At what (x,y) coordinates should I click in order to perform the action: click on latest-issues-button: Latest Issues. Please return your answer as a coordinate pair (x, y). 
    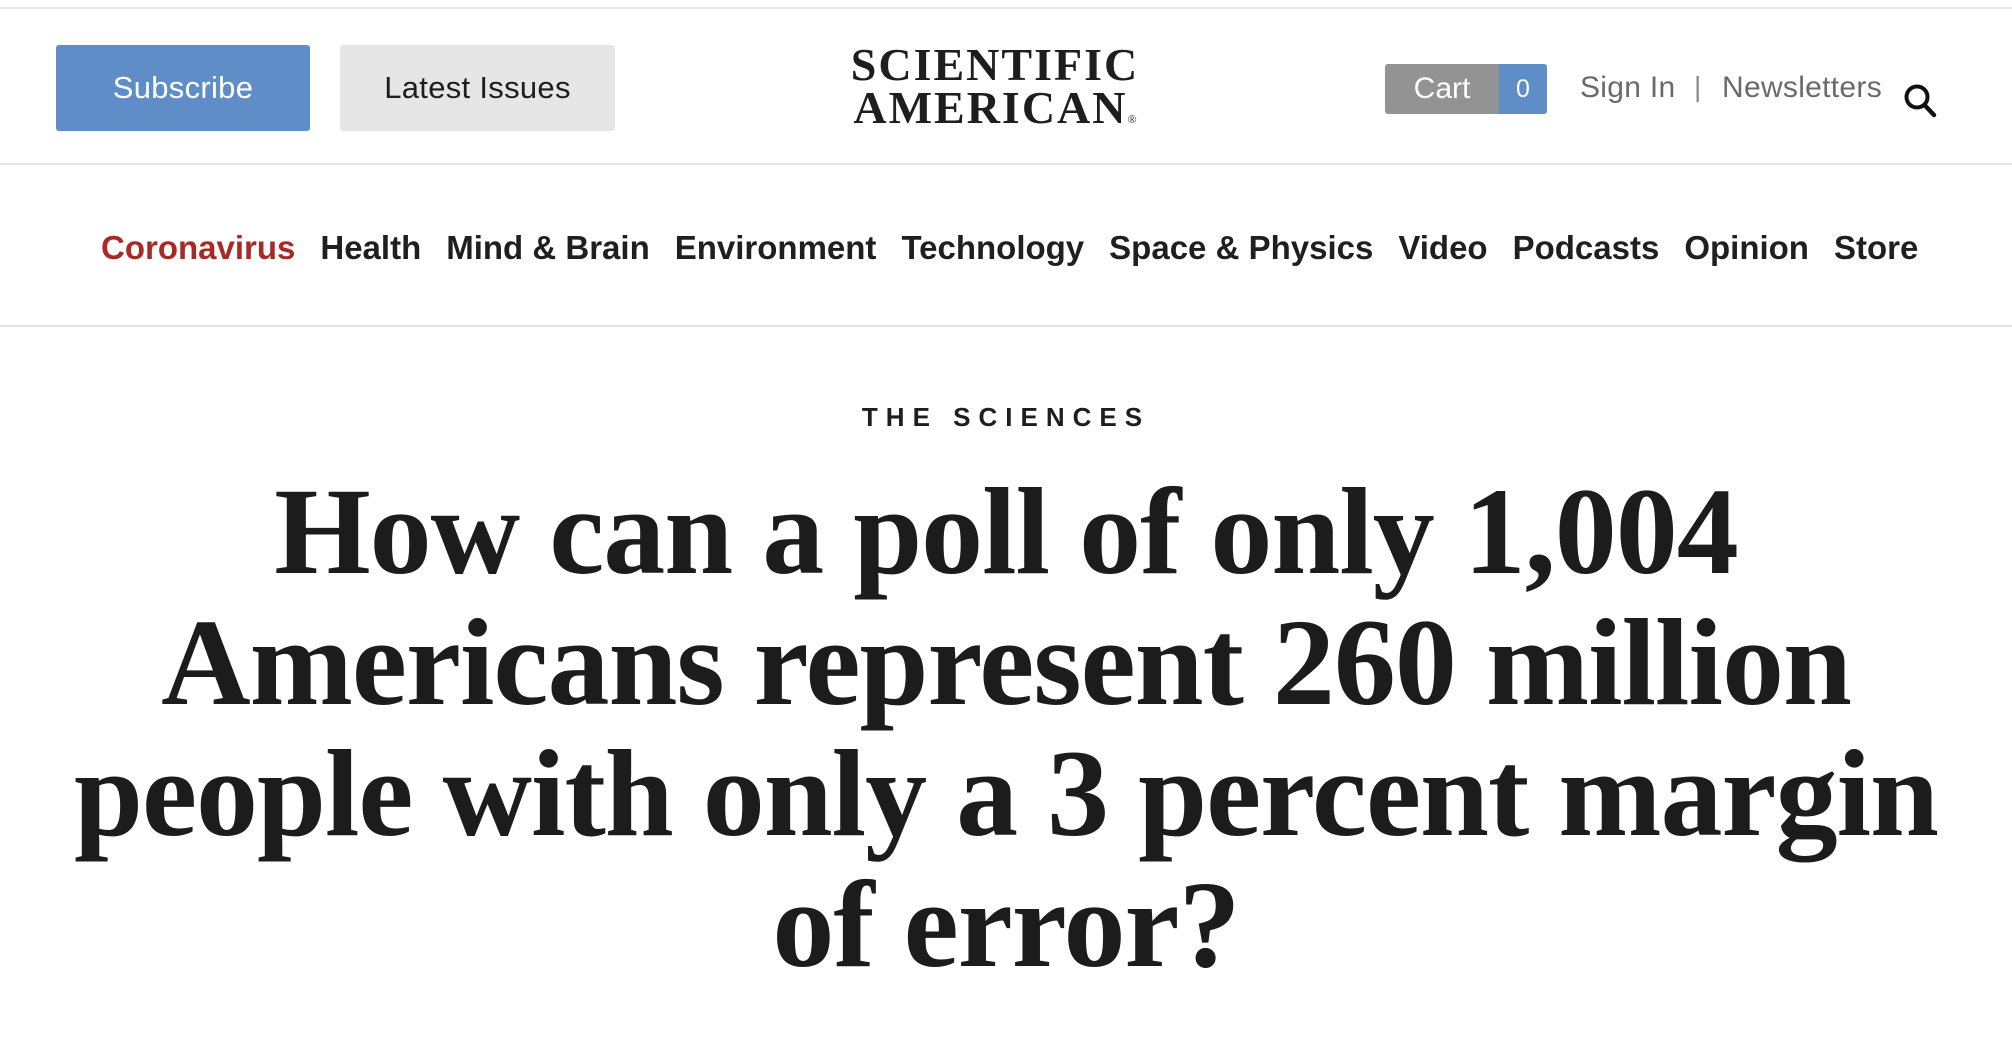
    Looking at the image, I should click on (477, 88).